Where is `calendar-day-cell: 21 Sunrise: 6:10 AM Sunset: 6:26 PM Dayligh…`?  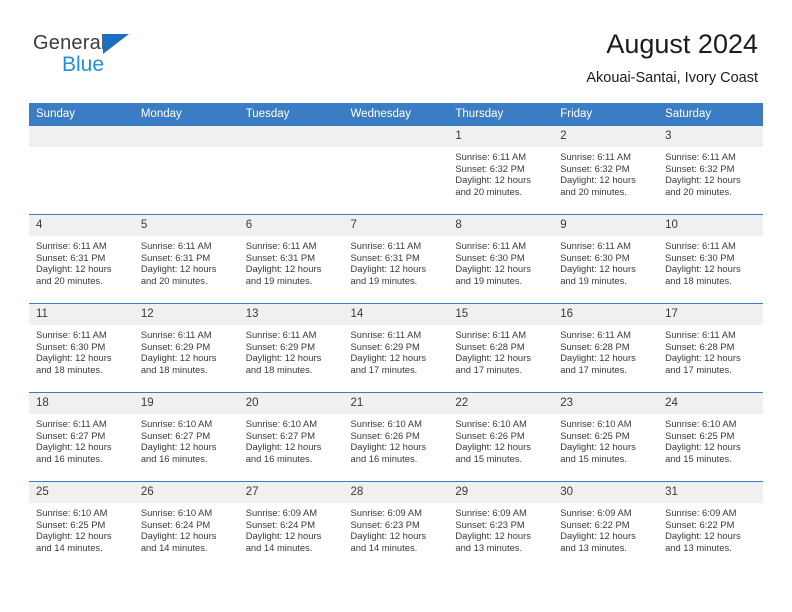 calendar-day-cell: 21 Sunrise: 6:10 AM Sunset: 6:26 PM Dayligh… is located at coordinates (396, 437).